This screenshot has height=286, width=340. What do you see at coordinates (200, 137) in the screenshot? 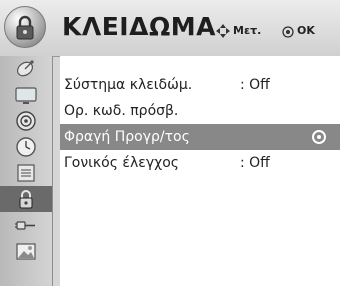
I see `menu-item-block-programme: Φραγή Προγρ/τος` at bounding box center [200, 137].